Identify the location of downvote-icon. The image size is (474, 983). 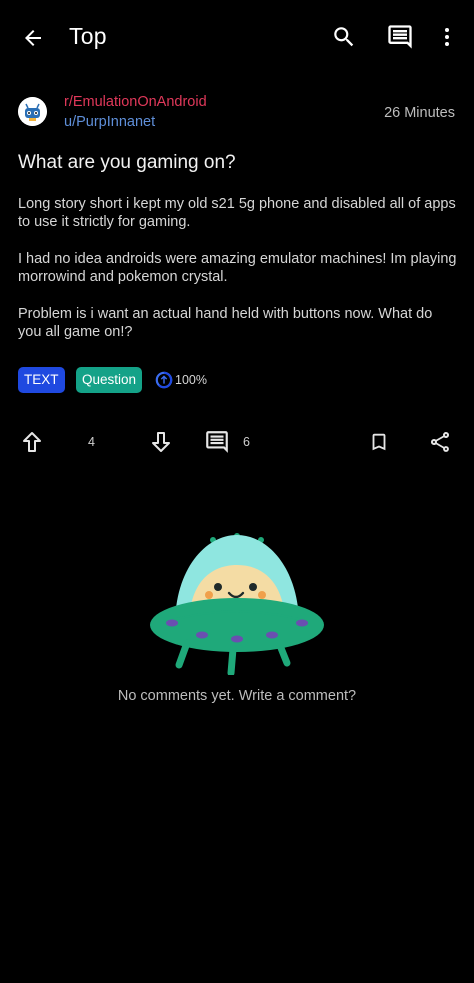
(161, 442).